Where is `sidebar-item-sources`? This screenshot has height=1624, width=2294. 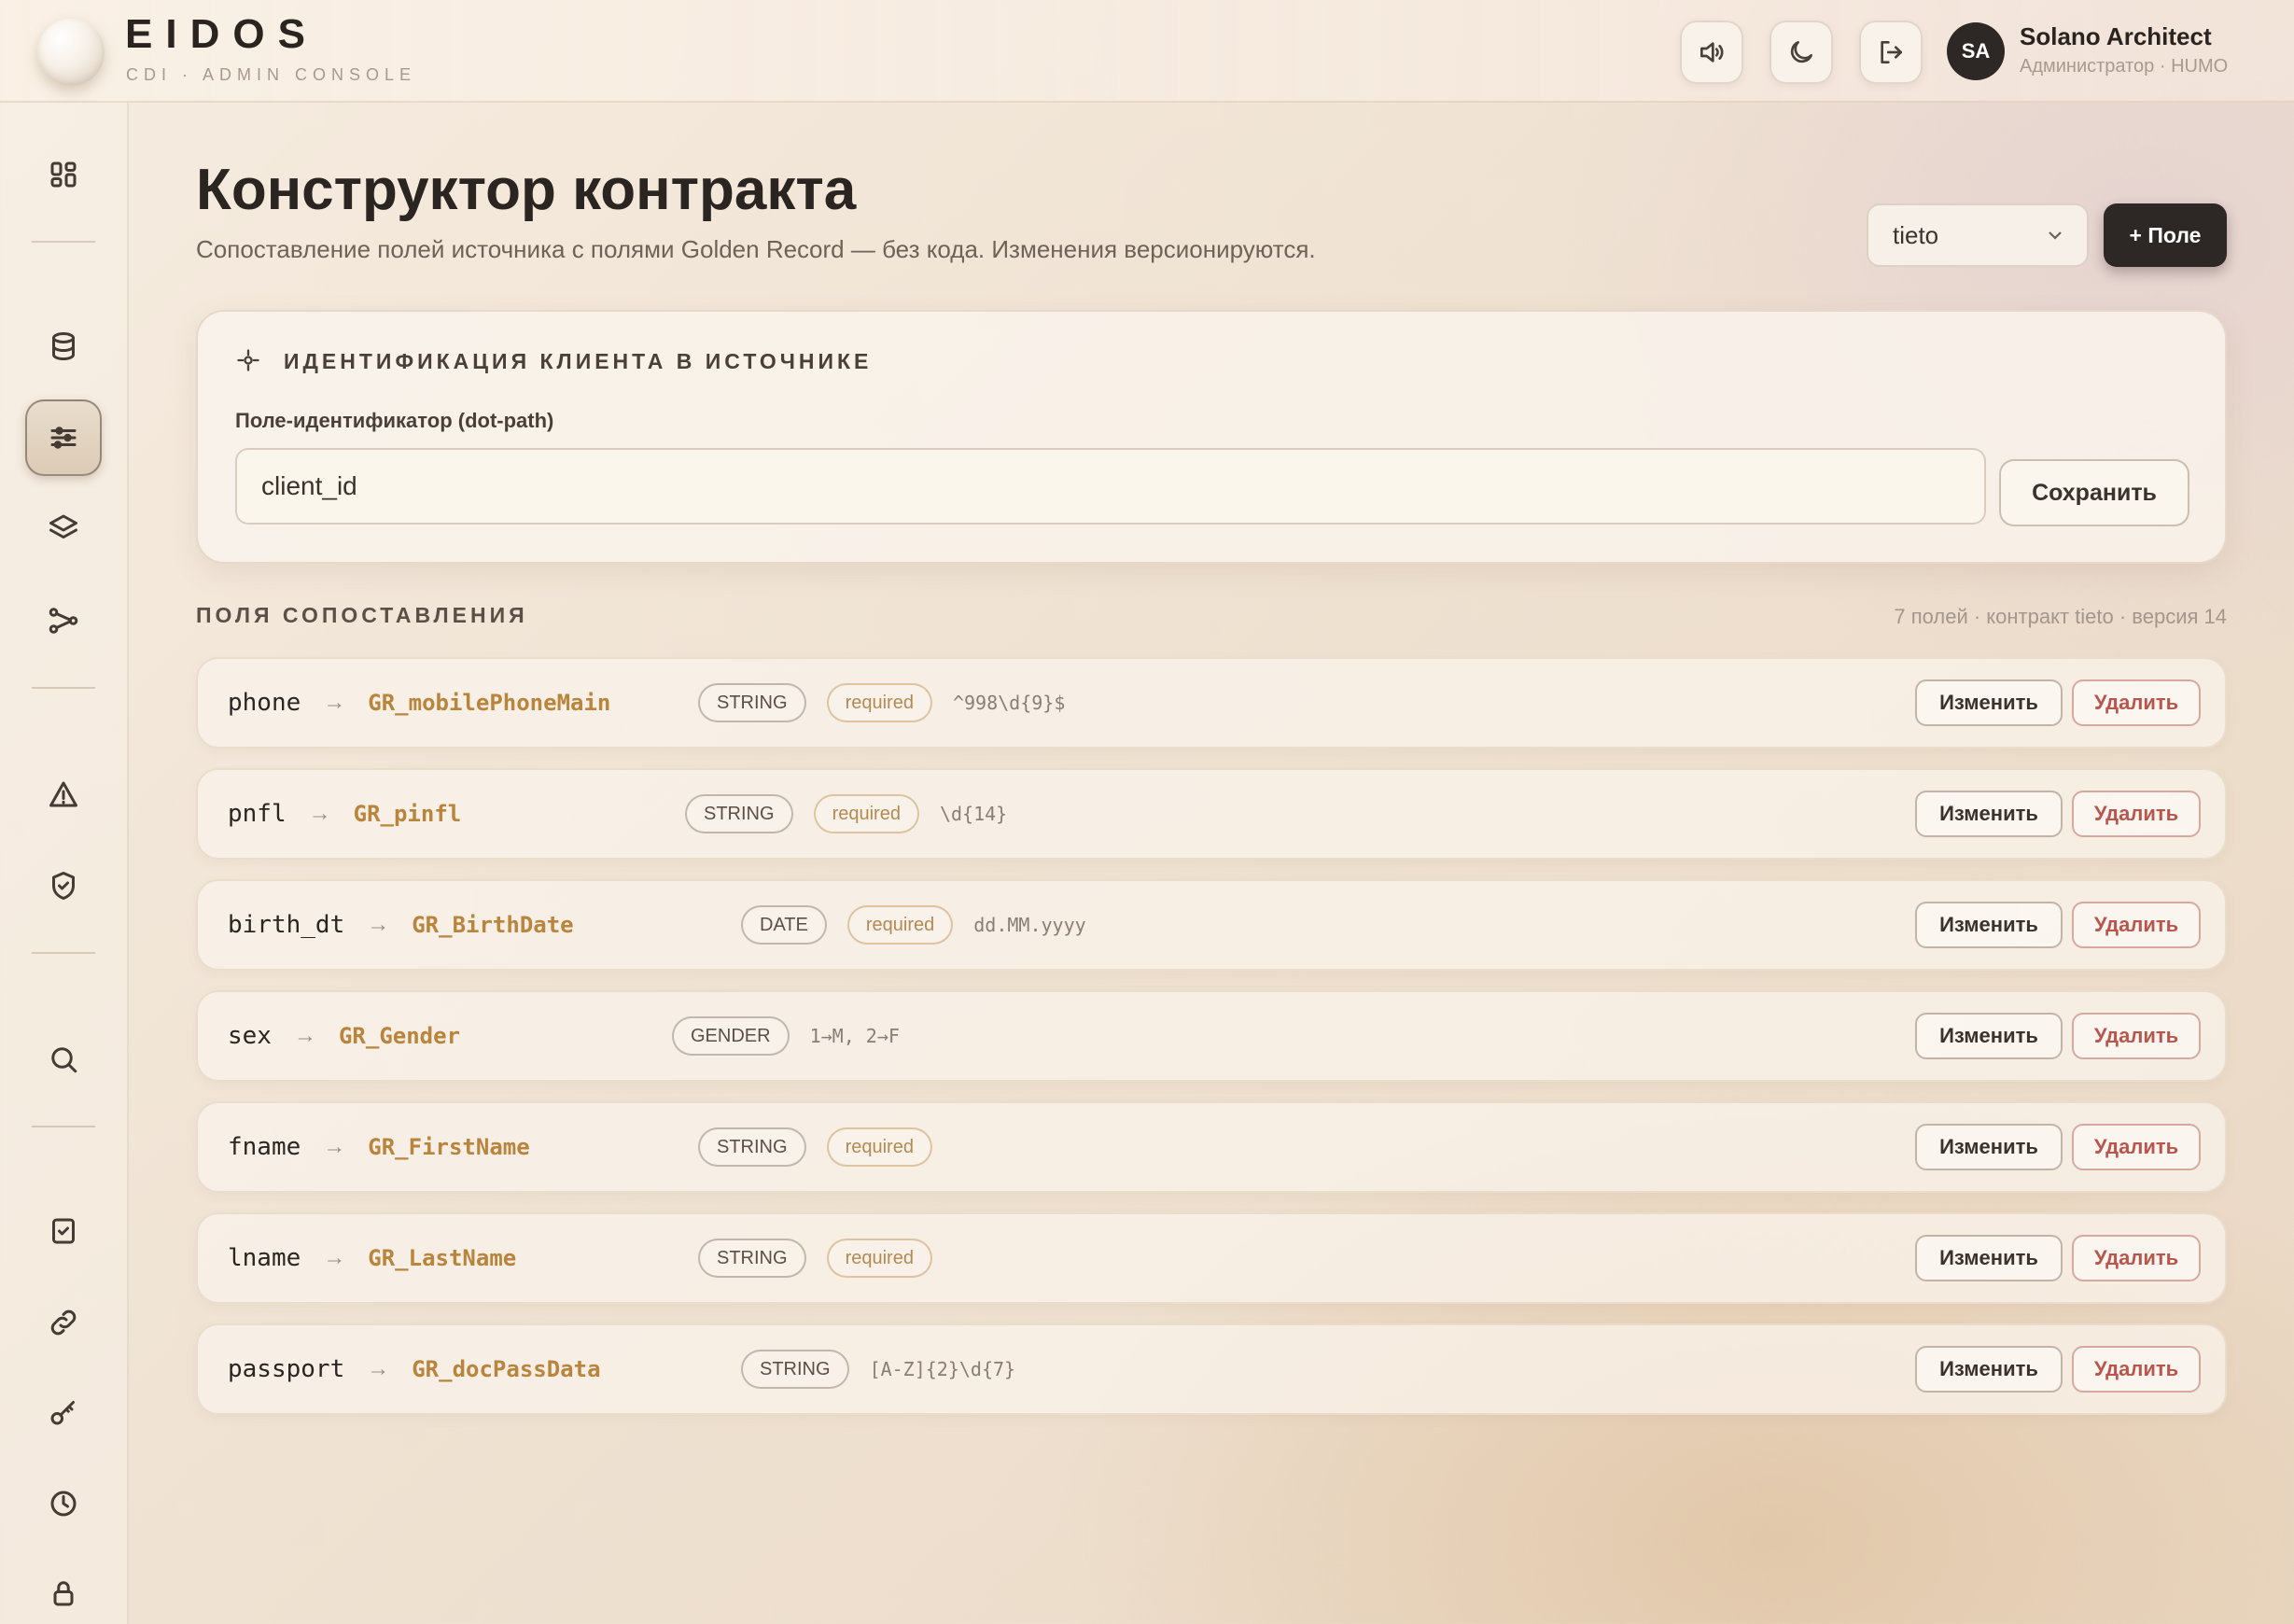 sidebar-item-sources is located at coordinates (64, 346).